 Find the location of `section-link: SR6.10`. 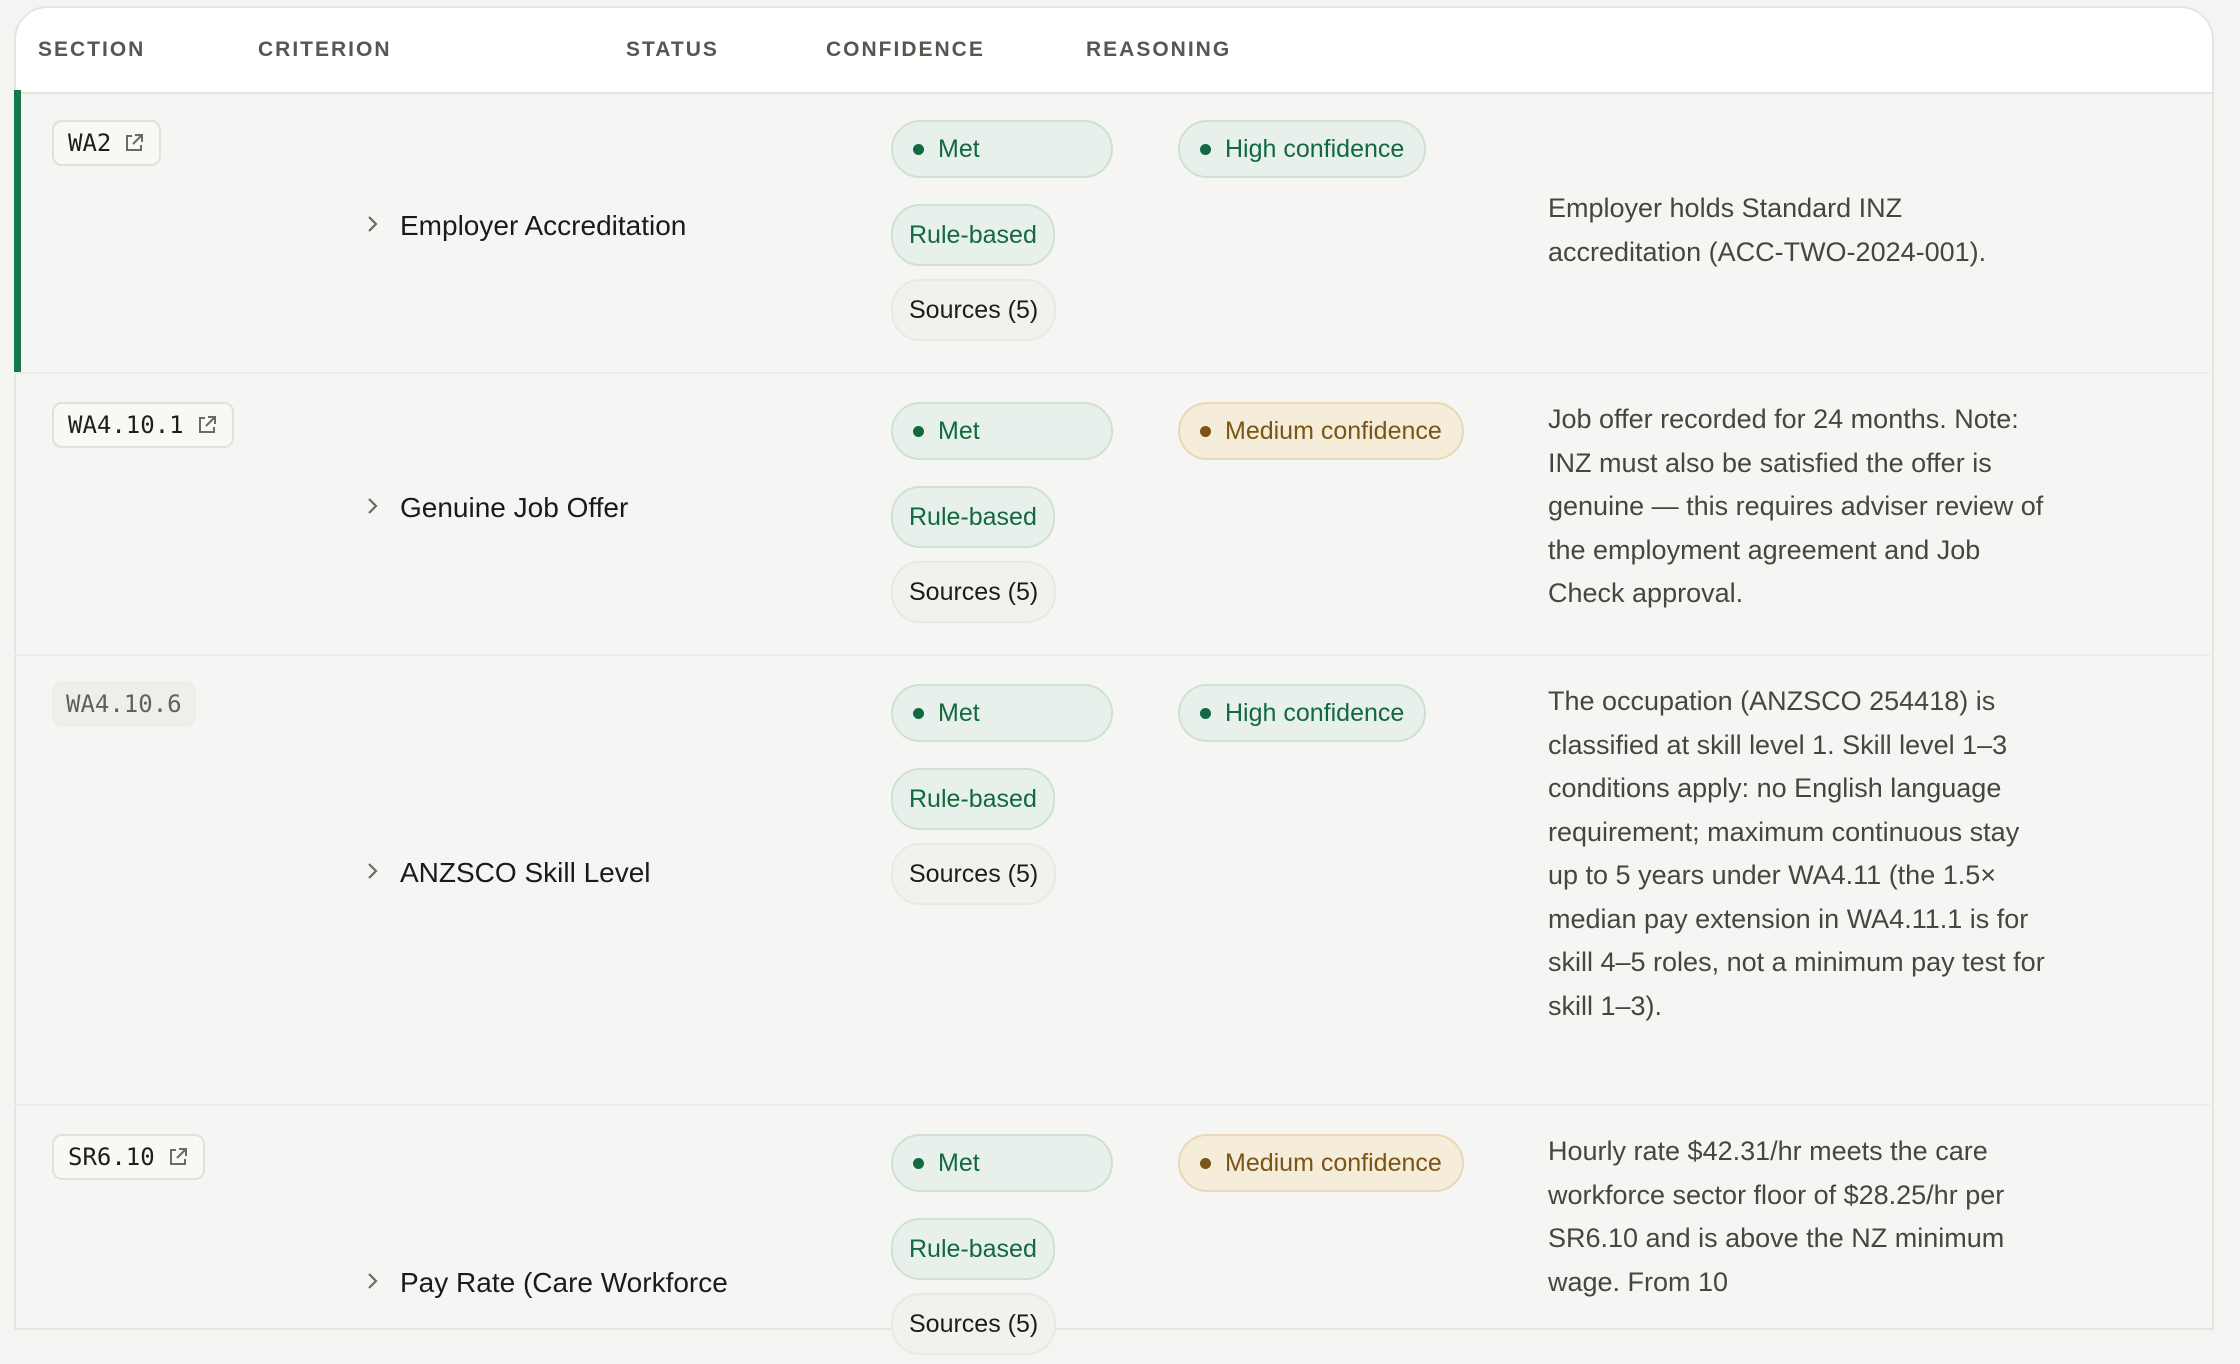

section-link: SR6.10 is located at coordinates (128, 1157).